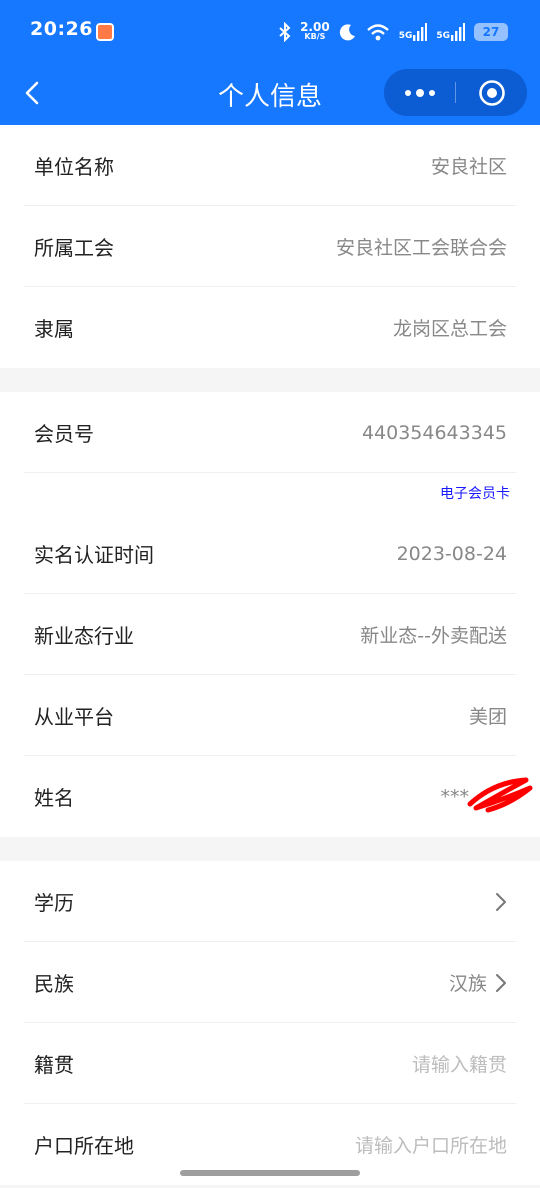 The width and height of the screenshot is (540, 1188). Describe the element at coordinates (487, 717) in the screenshot. I see `row-value: 美团` at that location.